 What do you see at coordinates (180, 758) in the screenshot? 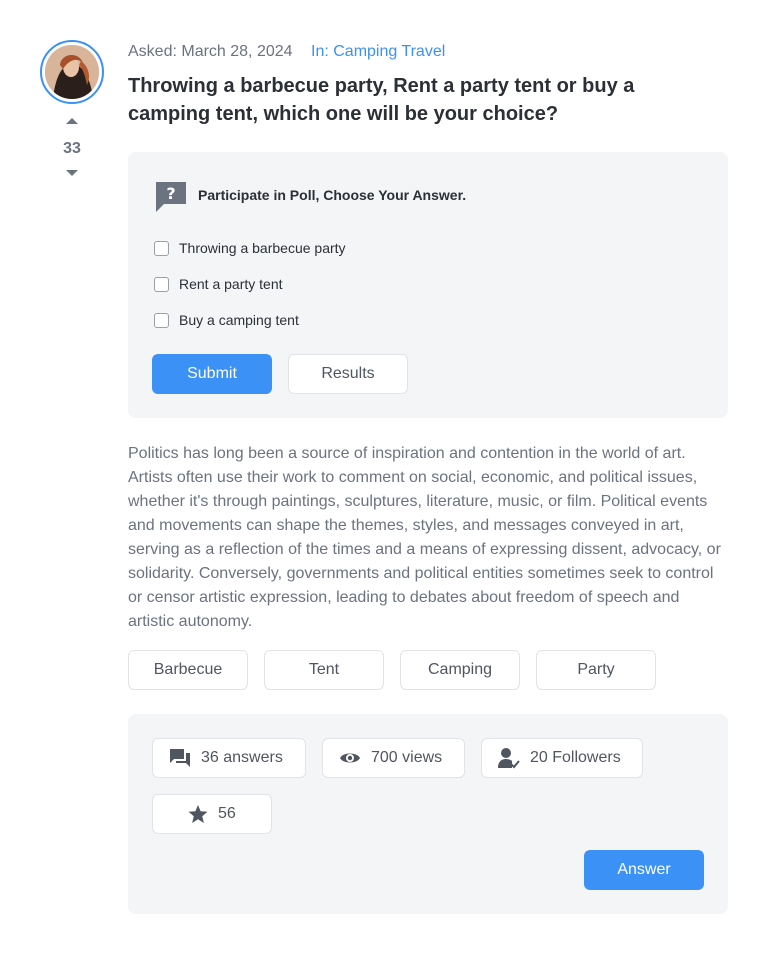
I see `comments-icon` at bounding box center [180, 758].